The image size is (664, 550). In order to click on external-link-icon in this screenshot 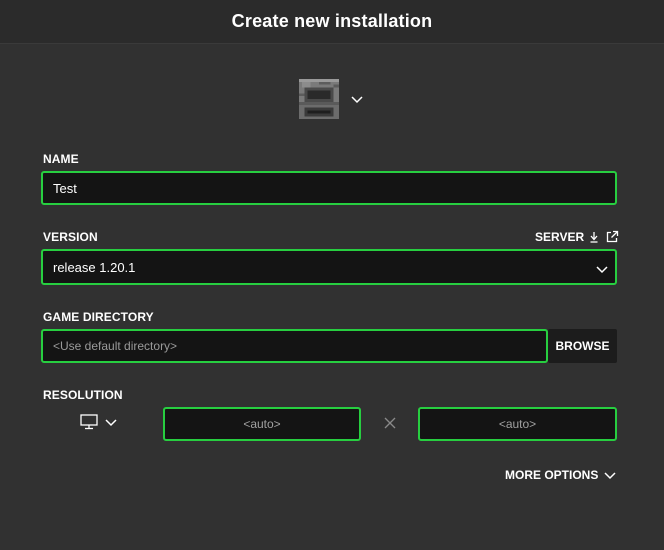, I will do `click(612, 236)`.